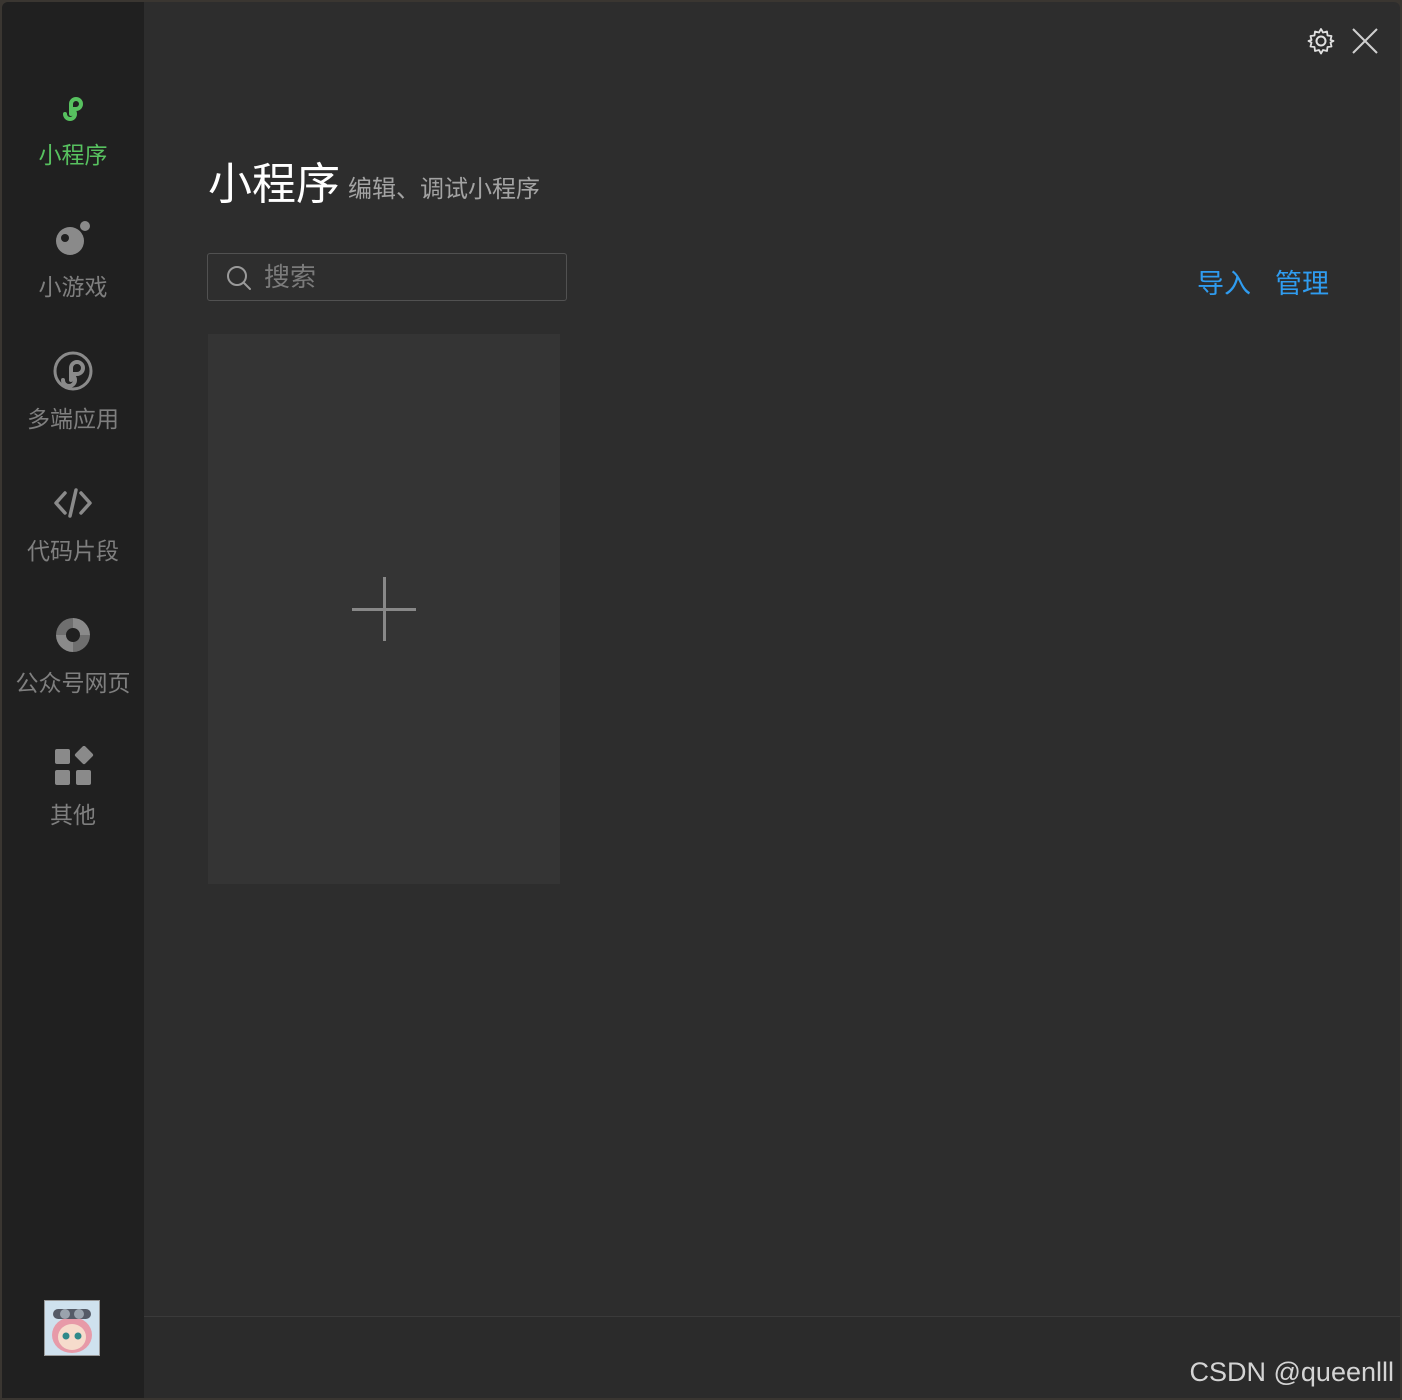  I want to click on sidebar-item-label: 多端应用, so click(73, 420).